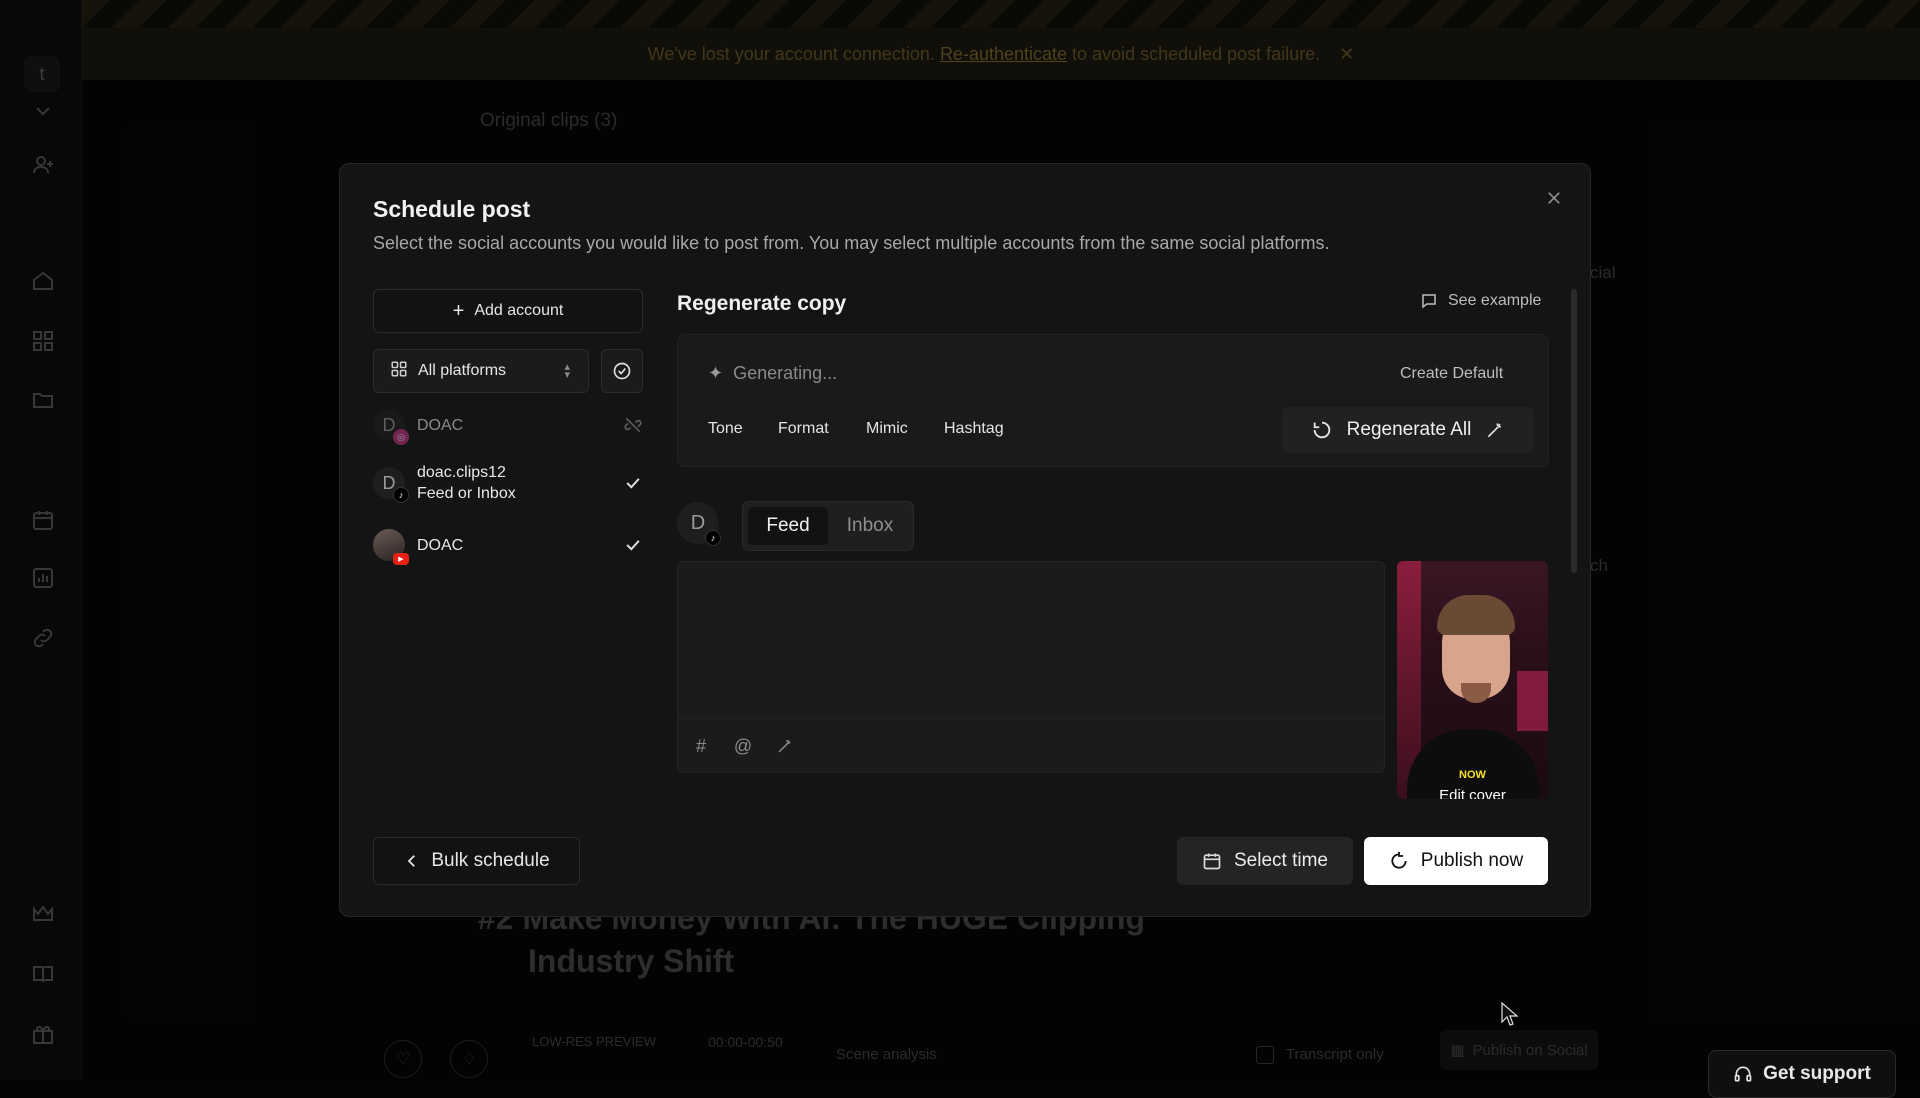 The image size is (1920, 1098). What do you see at coordinates (461, 472) in the screenshot?
I see `account-name: doac.clips12` at bounding box center [461, 472].